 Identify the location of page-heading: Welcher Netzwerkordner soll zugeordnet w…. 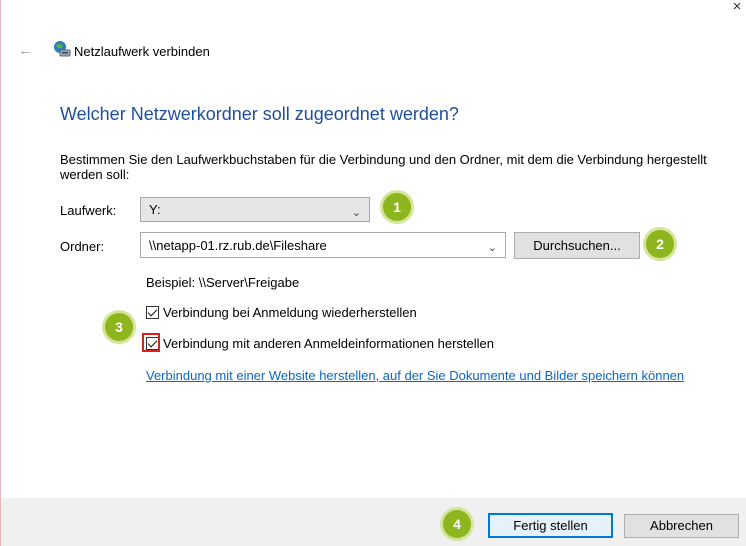
(259, 114).